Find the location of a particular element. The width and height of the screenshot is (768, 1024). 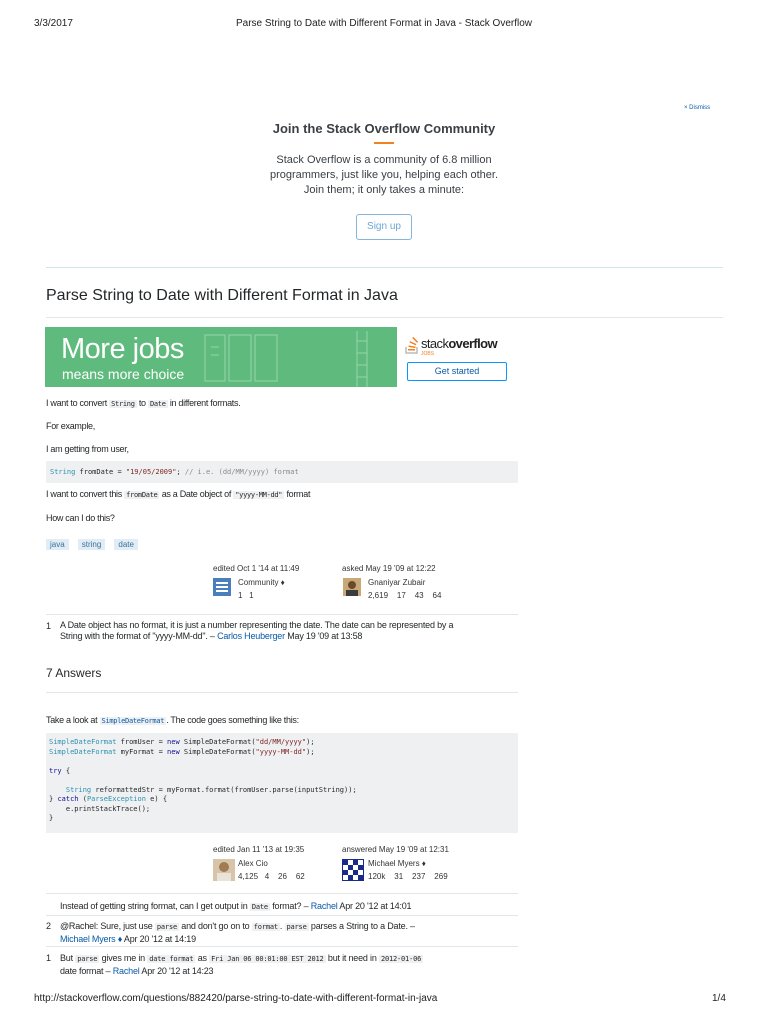

tag-java: java is located at coordinates (57, 544).